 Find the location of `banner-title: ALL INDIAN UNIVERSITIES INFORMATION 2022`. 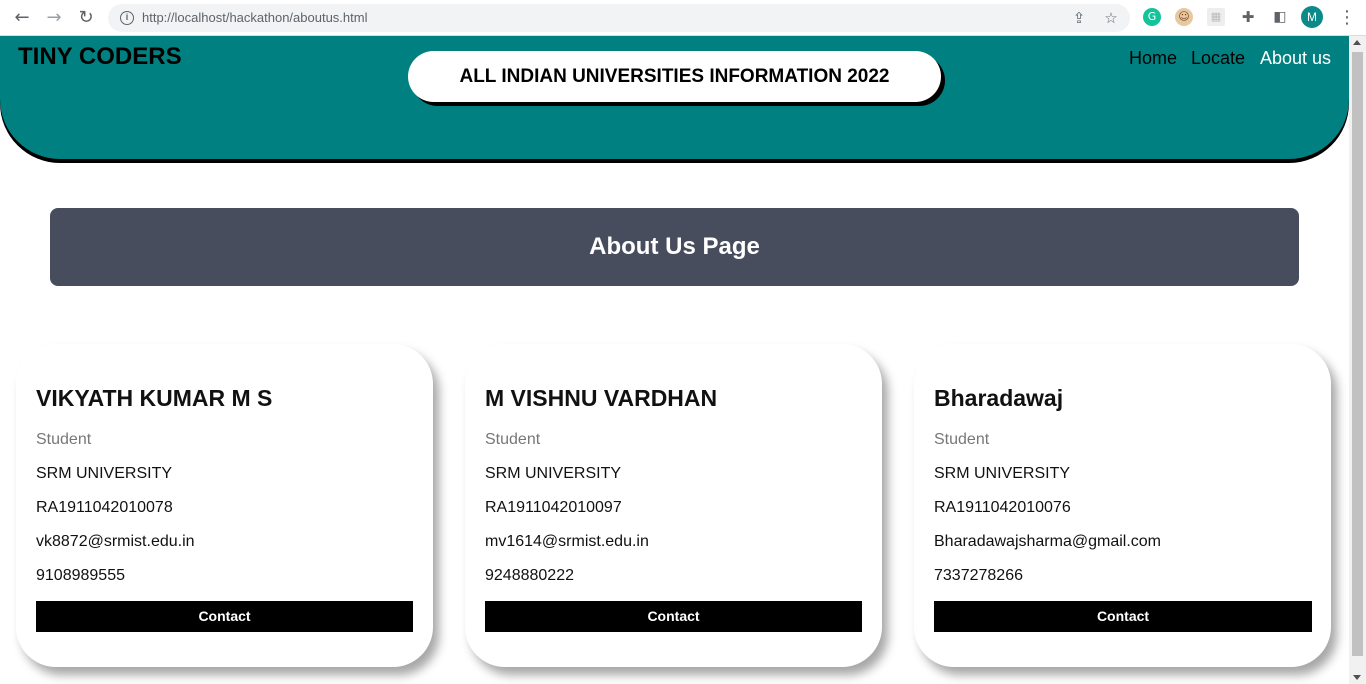

banner-title: ALL INDIAN UNIVERSITIES INFORMATION 2022 is located at coordinates (674, 76).